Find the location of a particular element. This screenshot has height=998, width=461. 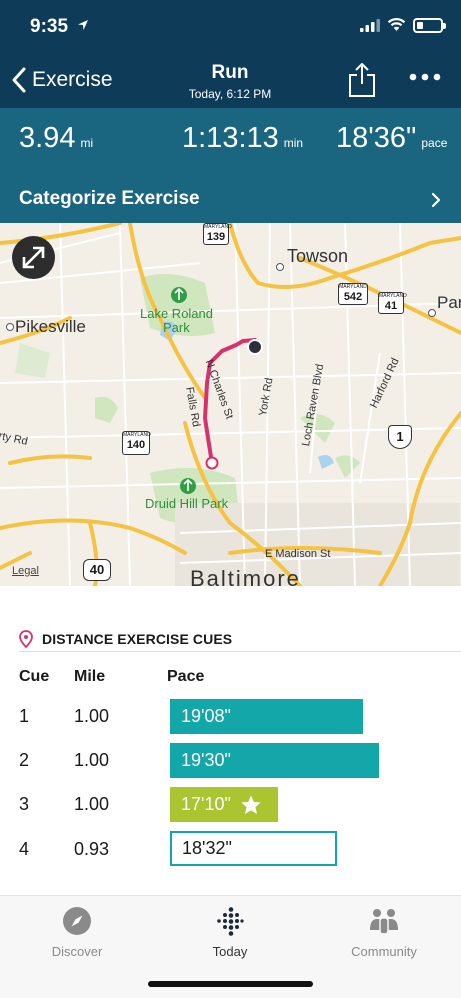

cue-pace: 17'10" is located at coordinates (206, 804).